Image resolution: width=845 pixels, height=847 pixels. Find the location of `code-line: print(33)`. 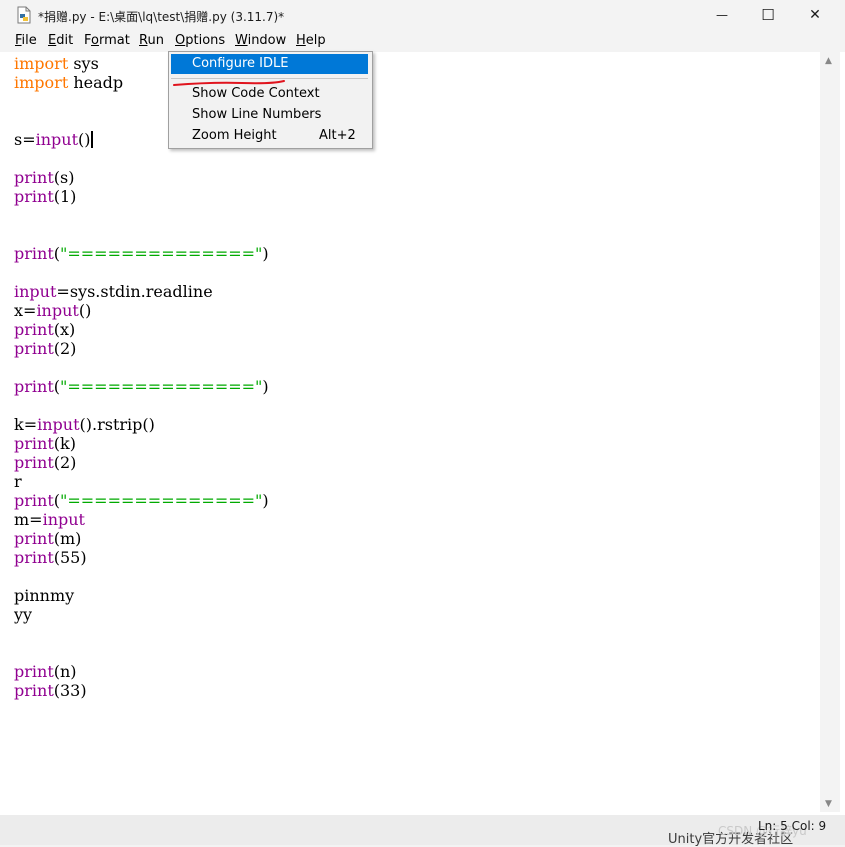

code-line: print(33) is located at coordinates (50, 690).